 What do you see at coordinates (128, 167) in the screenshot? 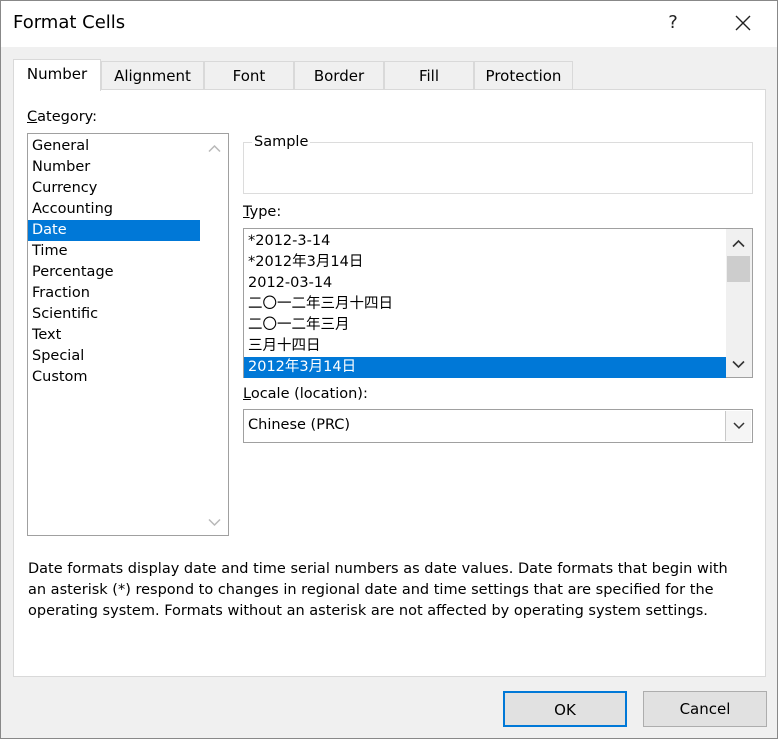
I see `category-item-number: Number` at bounding box center [128, 167].